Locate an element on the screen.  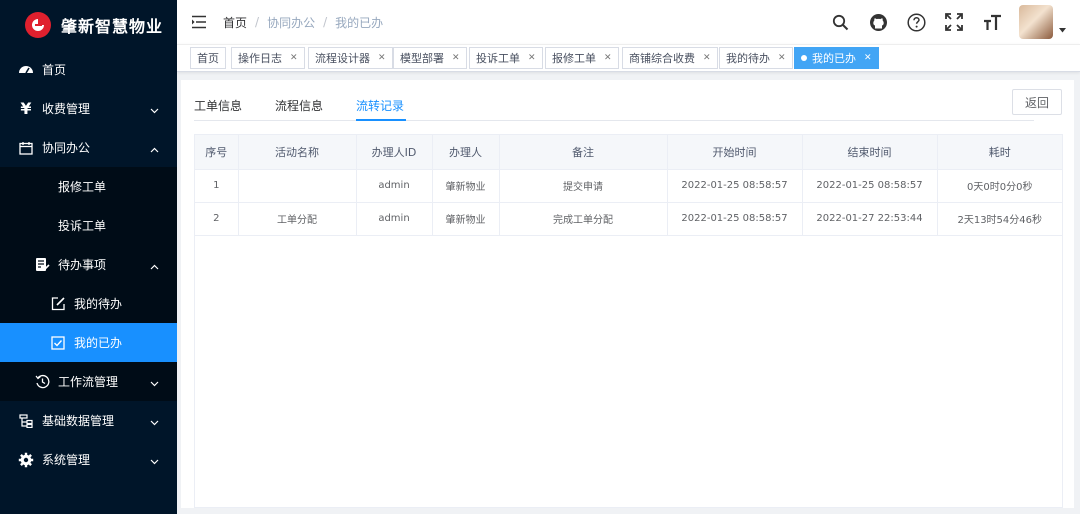
breadcrumb-current: 我的已办 is located at coordinates (359, 22).